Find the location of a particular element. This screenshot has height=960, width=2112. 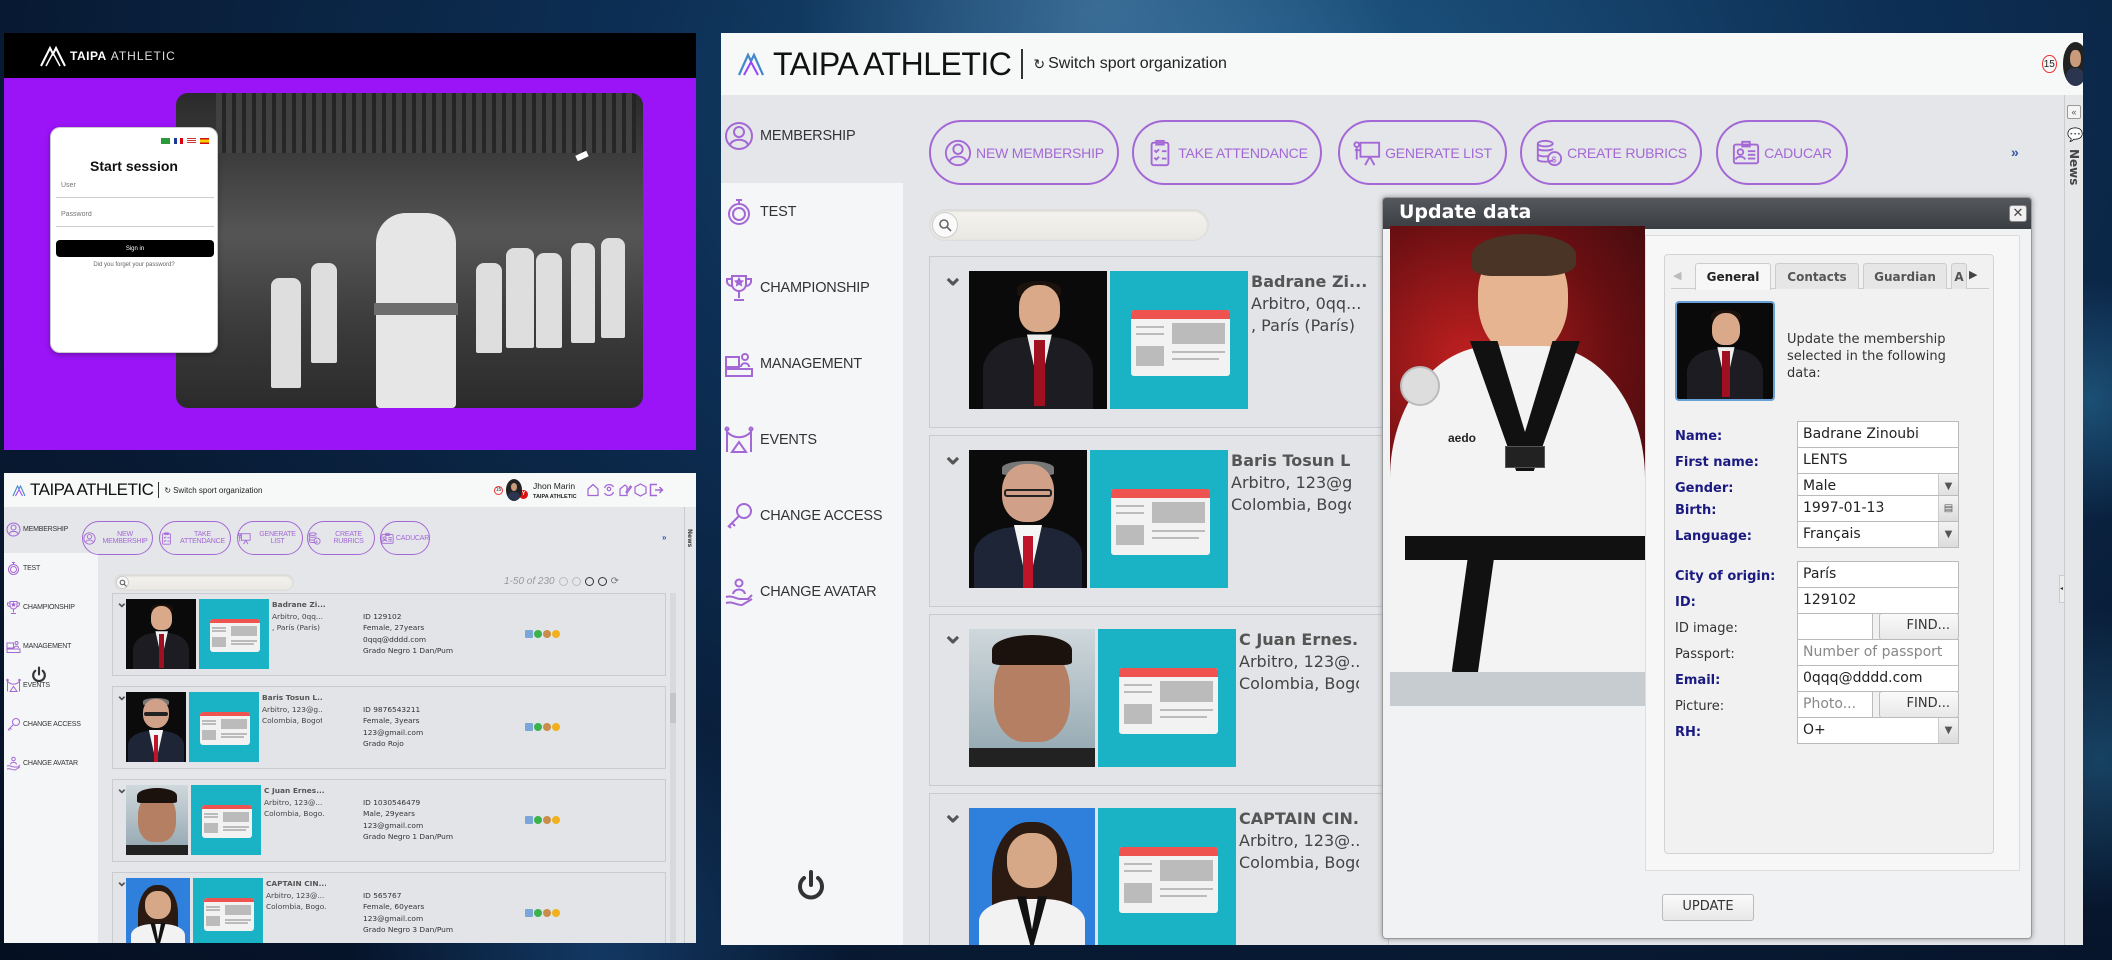

city-input: París is located at coordinates (1878, 574).